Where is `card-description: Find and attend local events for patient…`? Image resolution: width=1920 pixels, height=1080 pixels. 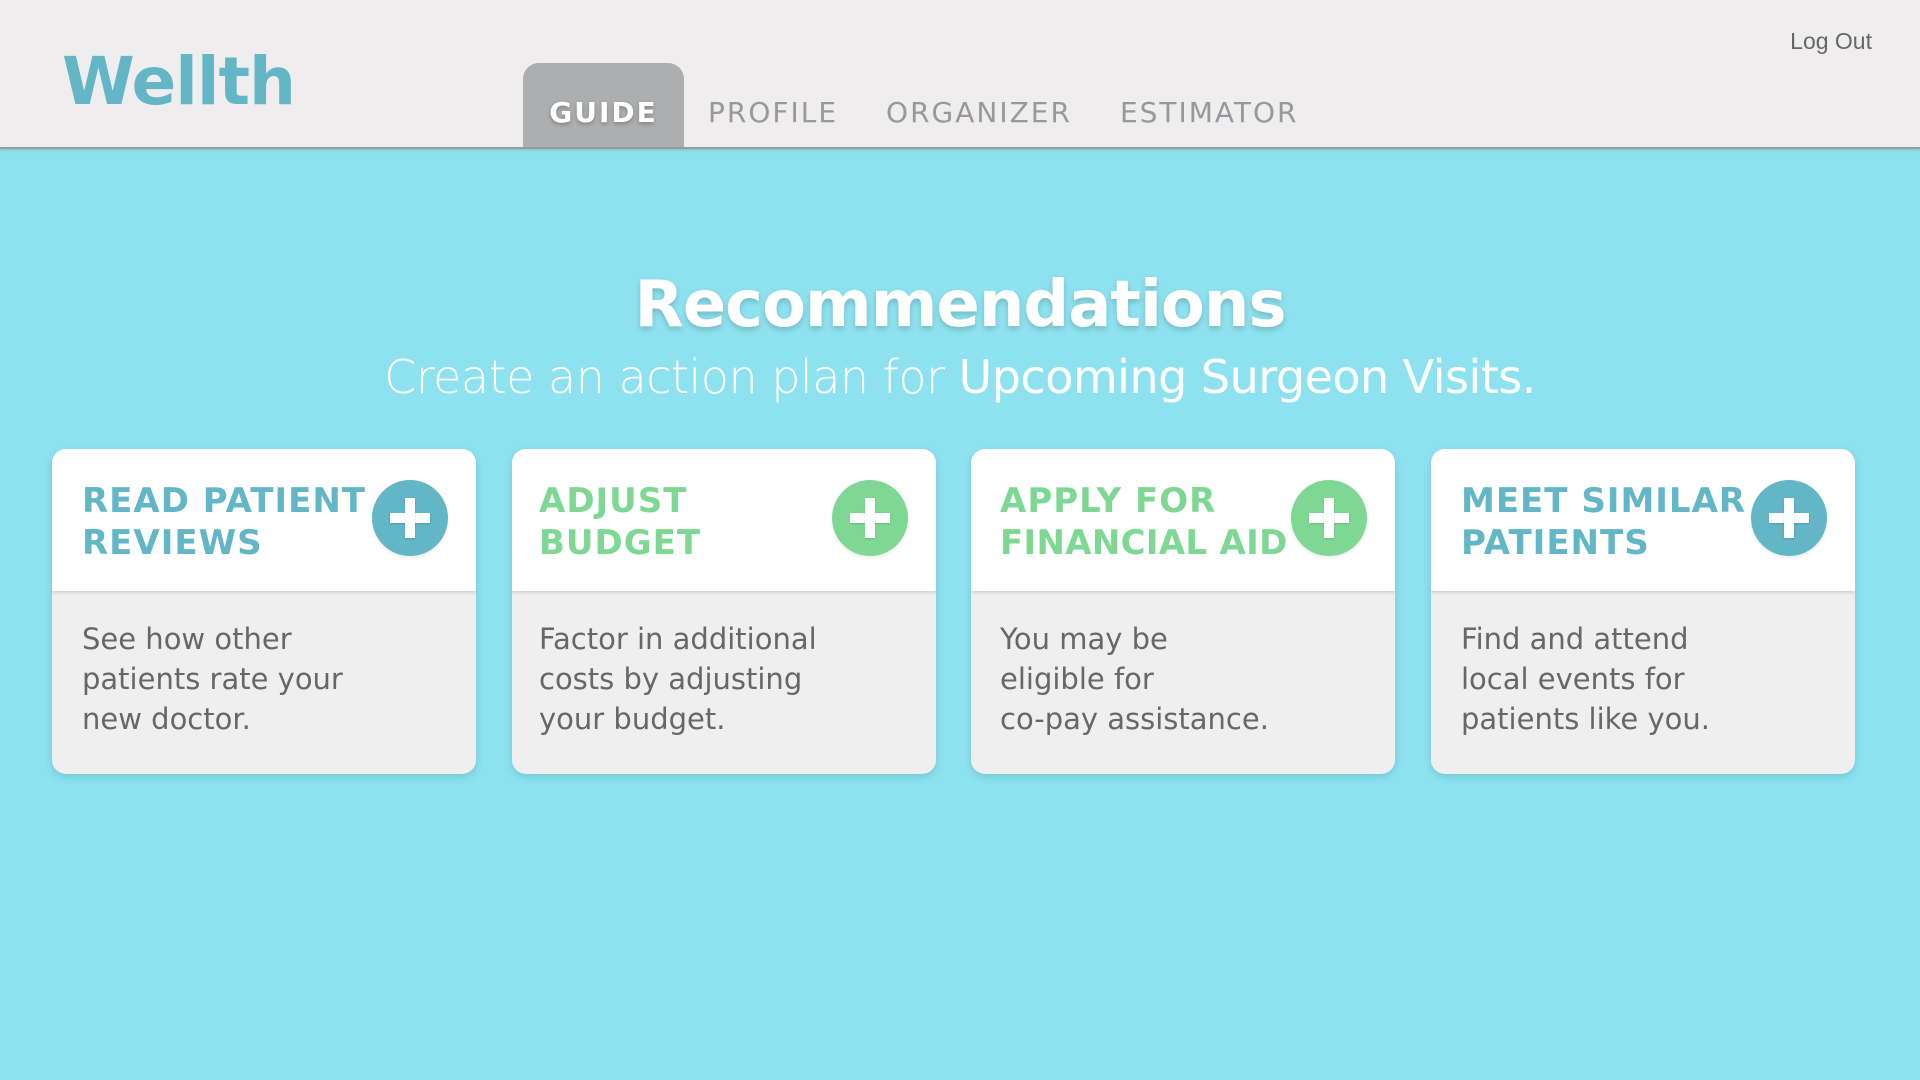
card-description: Find and attend local events for patient… is located at coordinates (1641, 679).